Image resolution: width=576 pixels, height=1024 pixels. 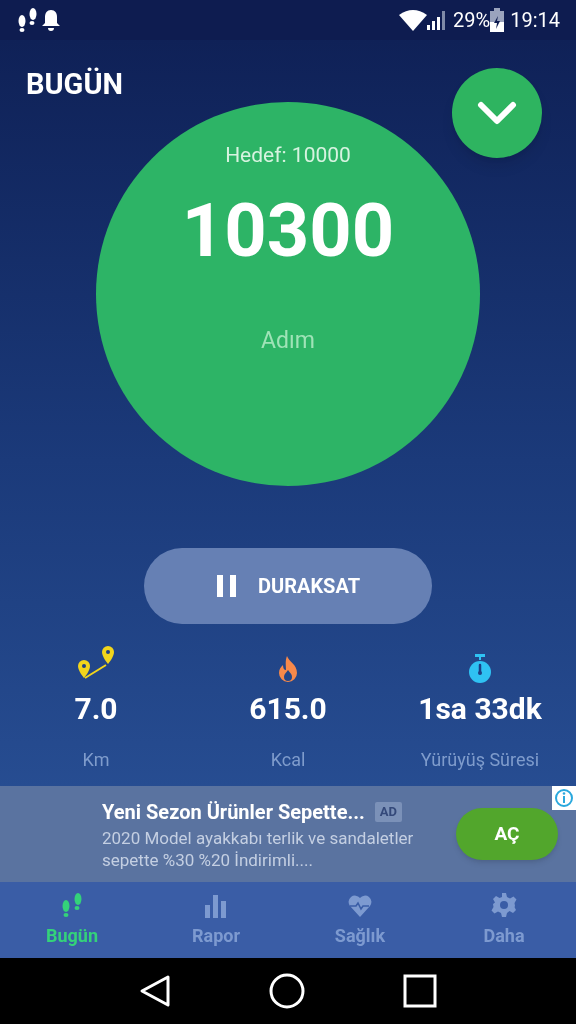 I want to click on home-button, so click(x=287, y=991).